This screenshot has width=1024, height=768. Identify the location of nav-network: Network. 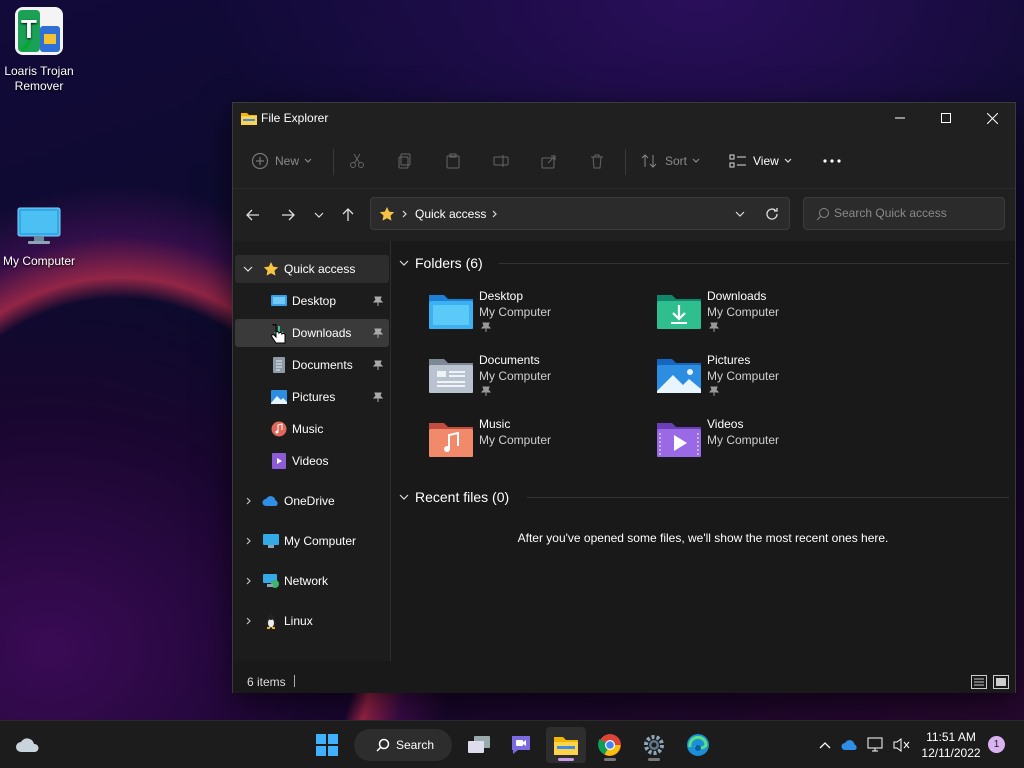
(312, 581).